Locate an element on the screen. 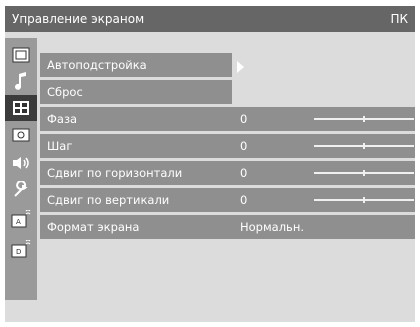  speaker-icon is located at coordinates (21, 163).